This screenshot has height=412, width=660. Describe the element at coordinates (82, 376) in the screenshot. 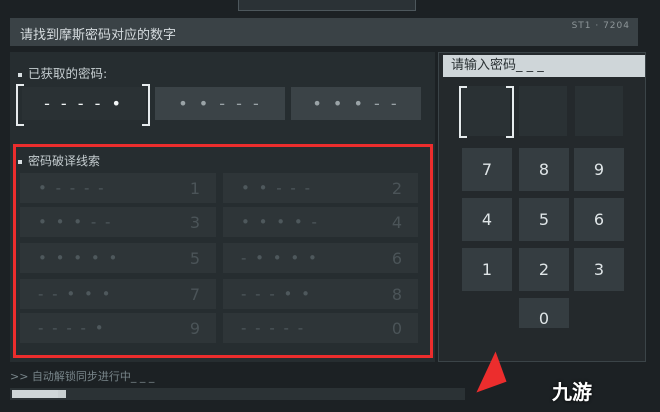

I see `status-text: >> 自动解锁同步进行中_ _ _` at that location.